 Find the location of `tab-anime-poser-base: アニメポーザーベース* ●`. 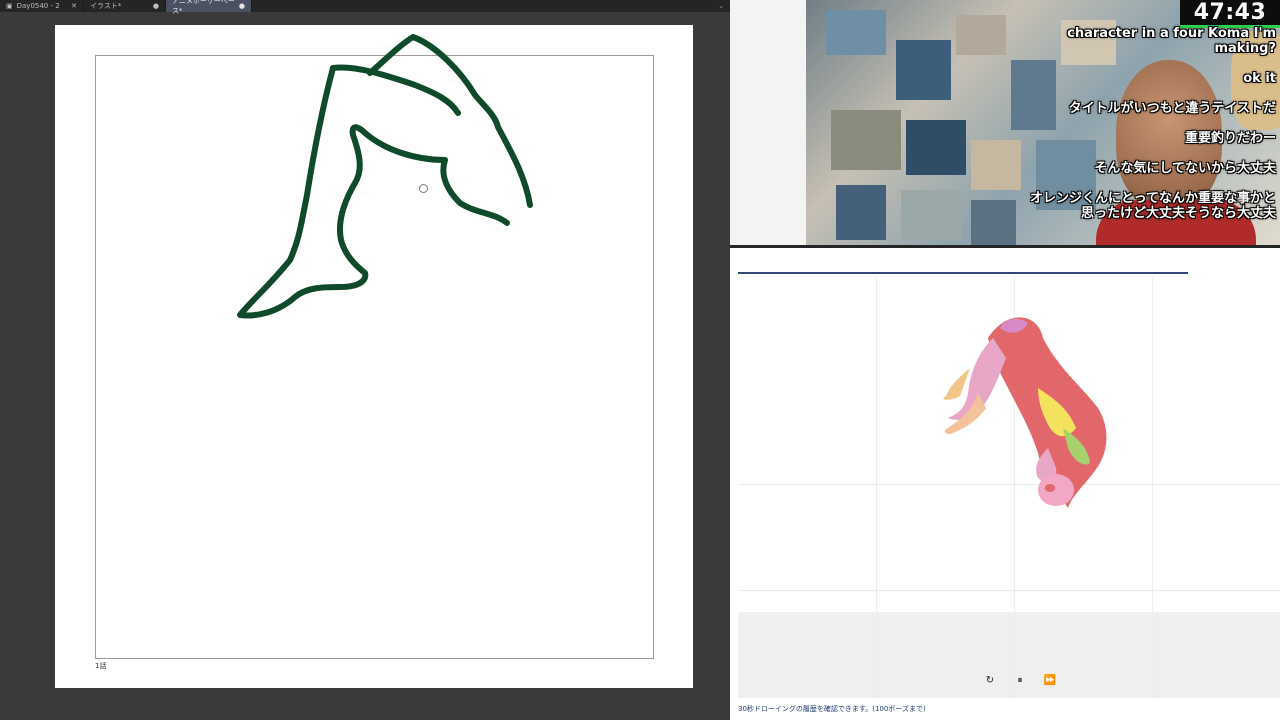

tab-anime-poser-base: アニメポーザーベース* ● is located at coordinates (209, 7).